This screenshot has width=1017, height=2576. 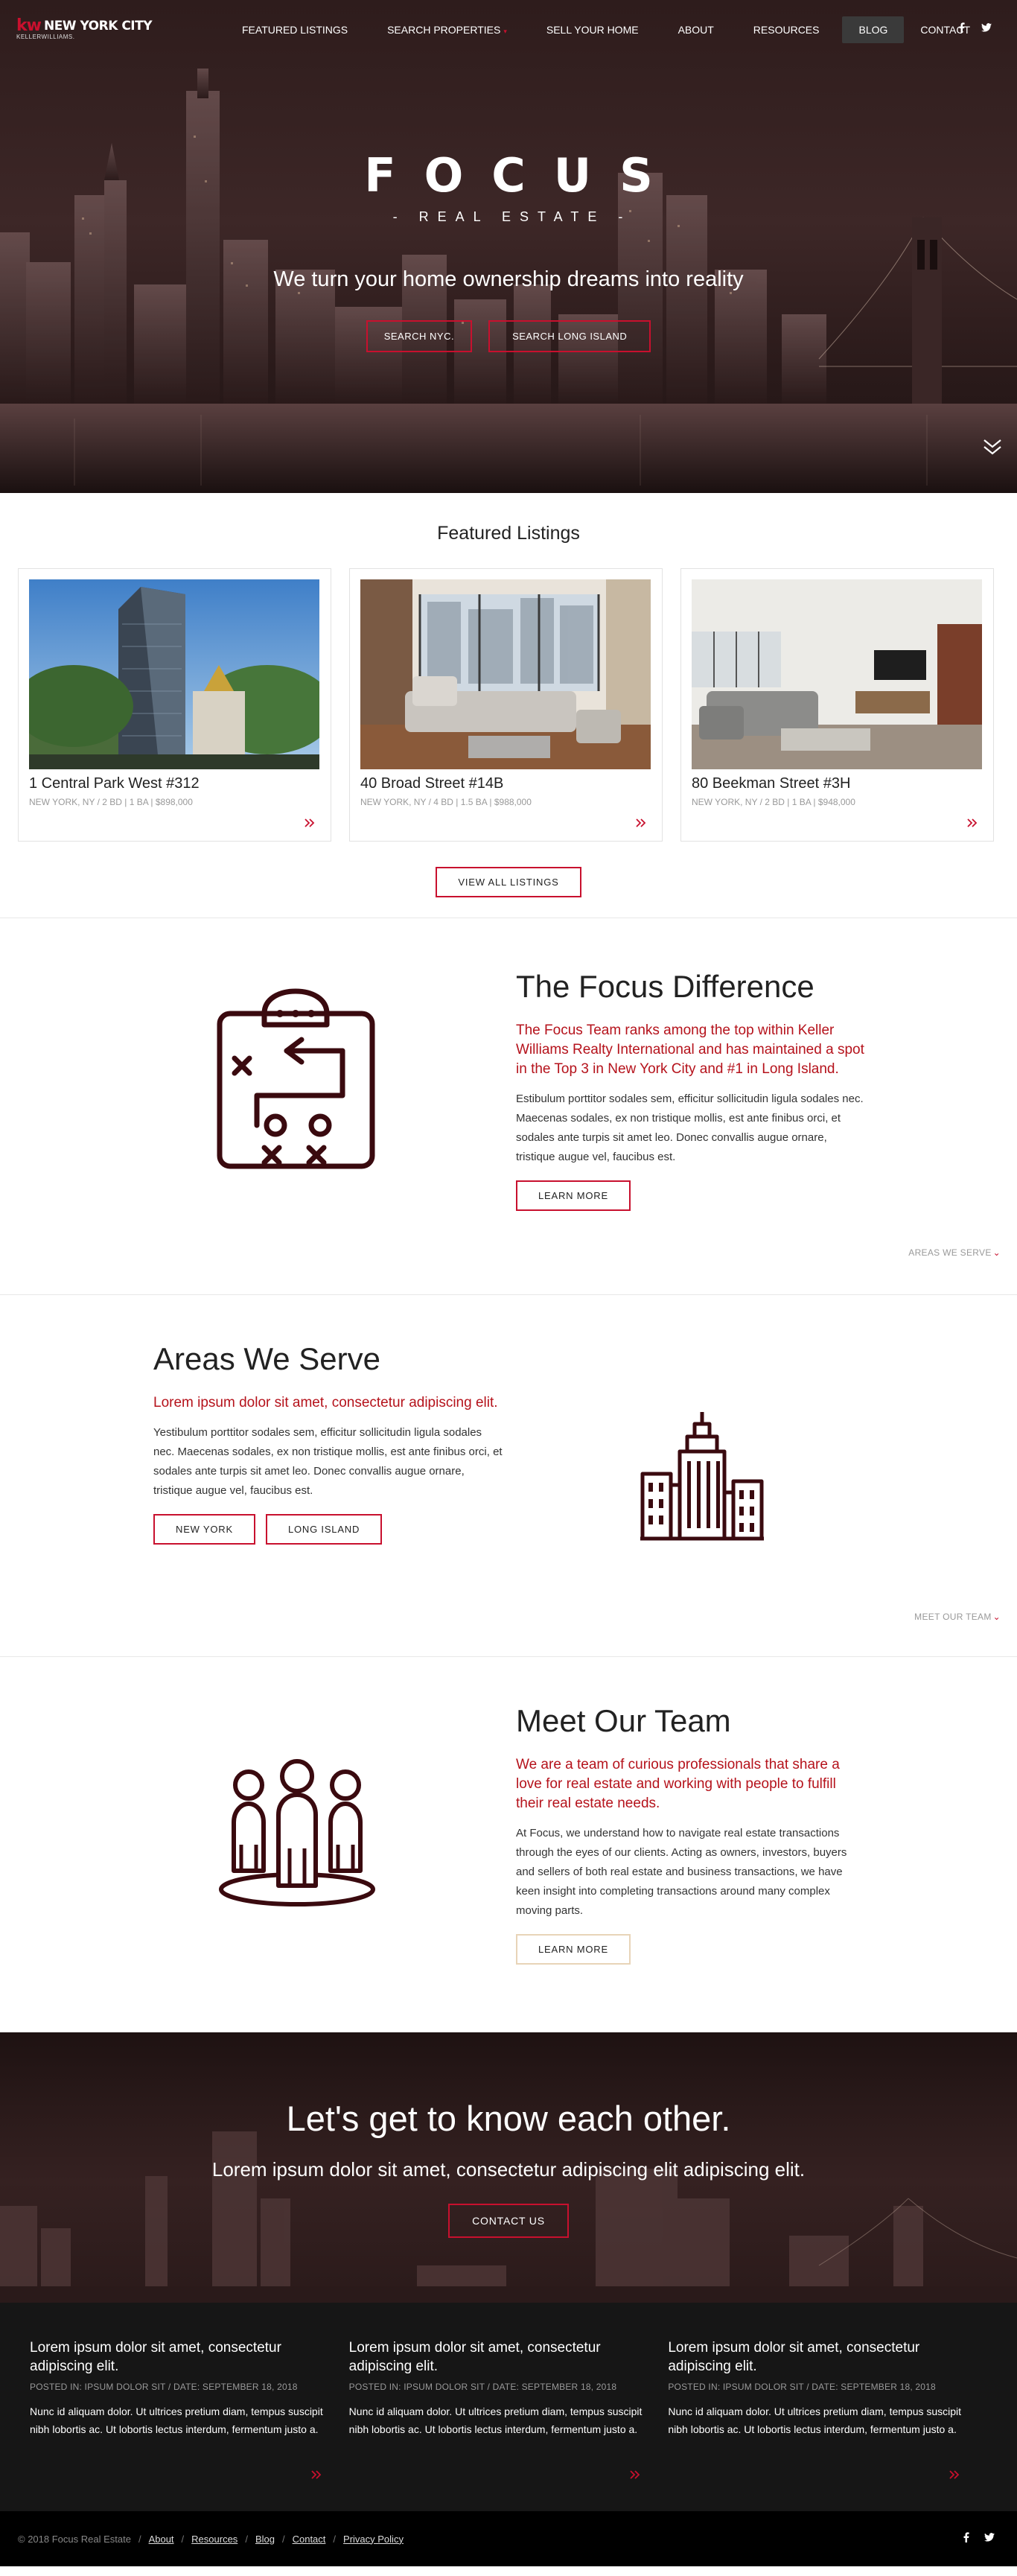 I want to click on footer-link-contact: Contact, so click(x=309, y=2539).